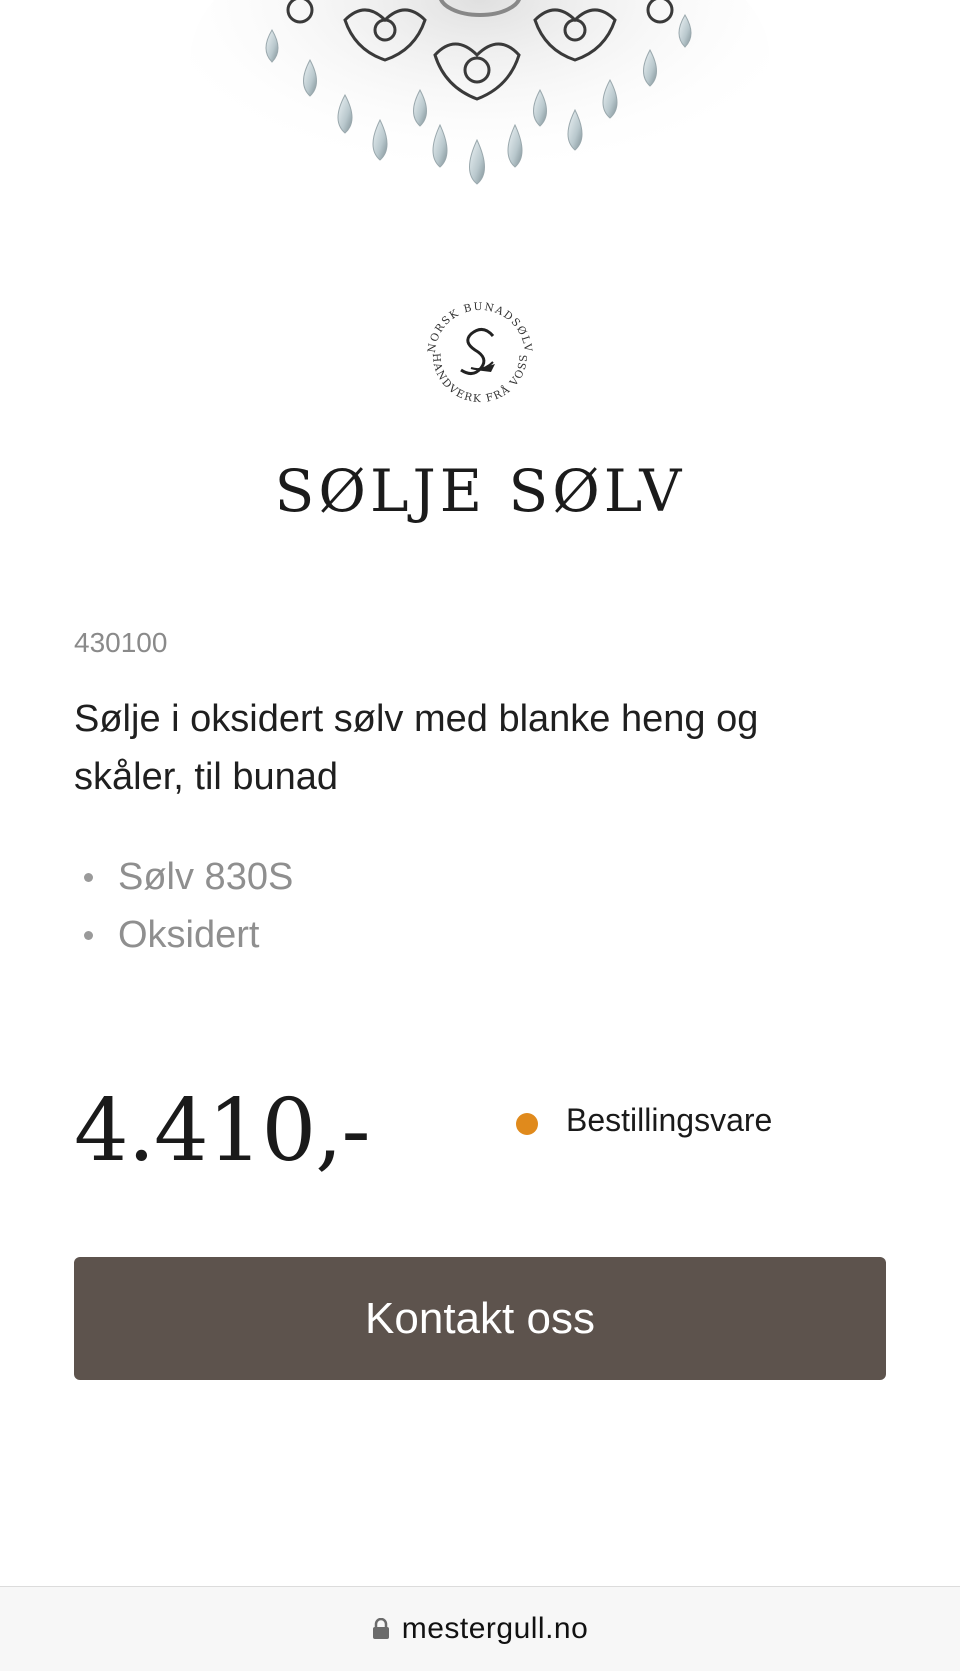  What do you see at coordinates (189, 935) in the screenshot?
I see `feature-text: Oksidert` at bounding box center [189, 935].